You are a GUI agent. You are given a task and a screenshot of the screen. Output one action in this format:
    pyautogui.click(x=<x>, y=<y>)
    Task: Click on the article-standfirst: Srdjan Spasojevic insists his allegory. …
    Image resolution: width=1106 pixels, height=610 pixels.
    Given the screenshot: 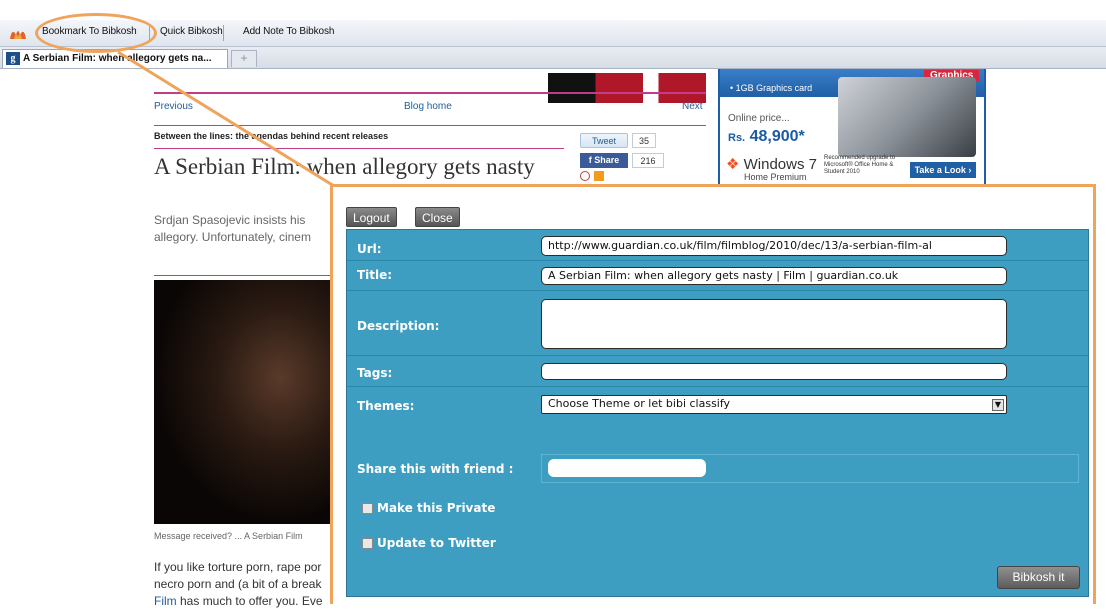 What is the action you would take?
    pyautogui.click(x=232, y=228)
    